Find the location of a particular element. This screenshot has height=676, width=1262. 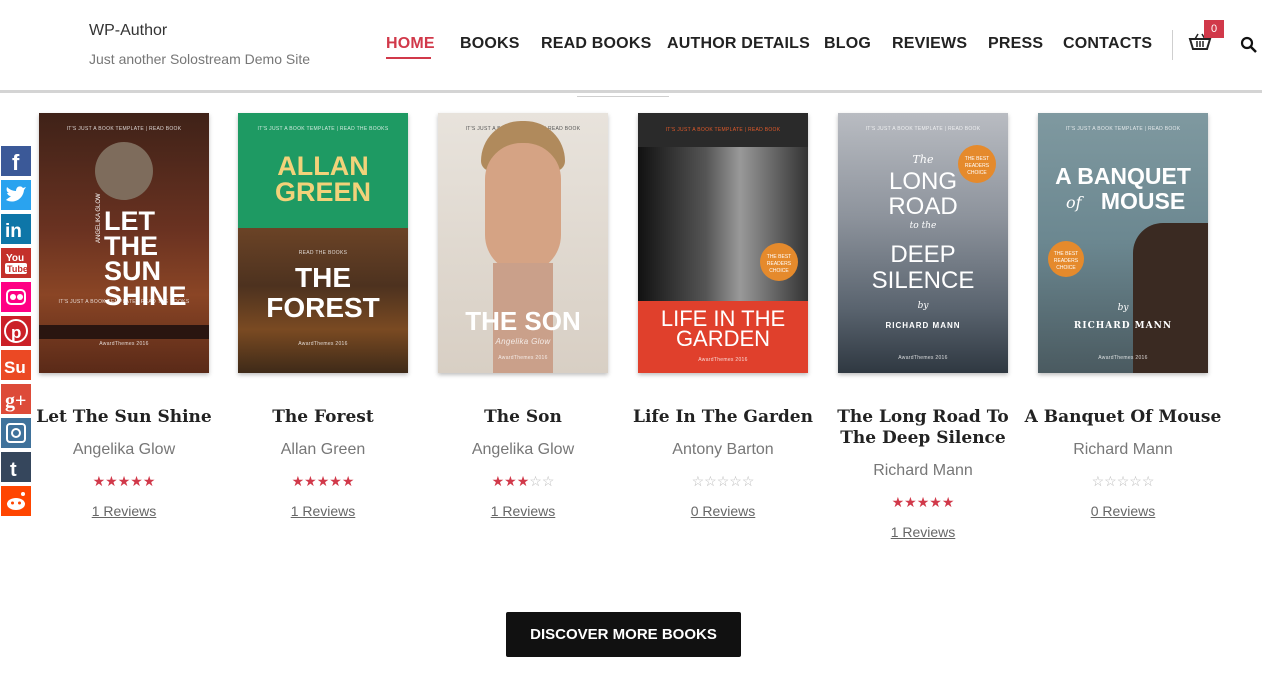

cart-count-badge: 0 is located at coordinates (1214, 29).